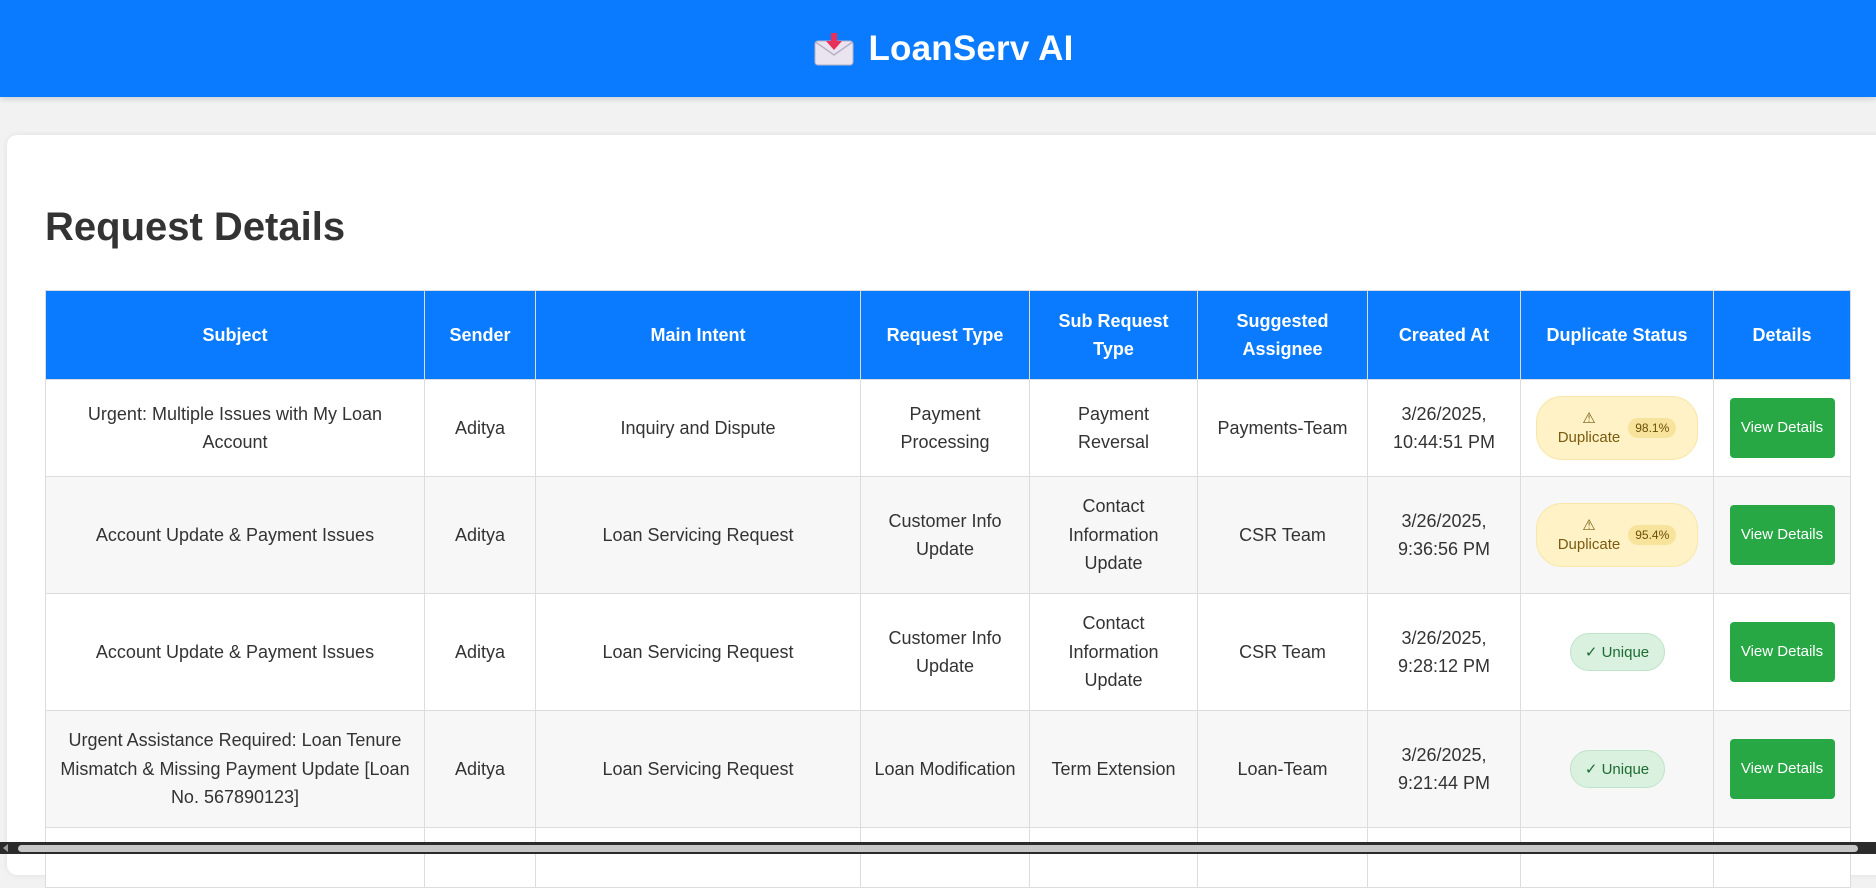 Image resolution: width=1876 pixels, height=888 pixels. What do you see at coordinates (971, 48) in the screenshot?
I see `app-title: LoanServ AI` at bounding box center [971, 48].